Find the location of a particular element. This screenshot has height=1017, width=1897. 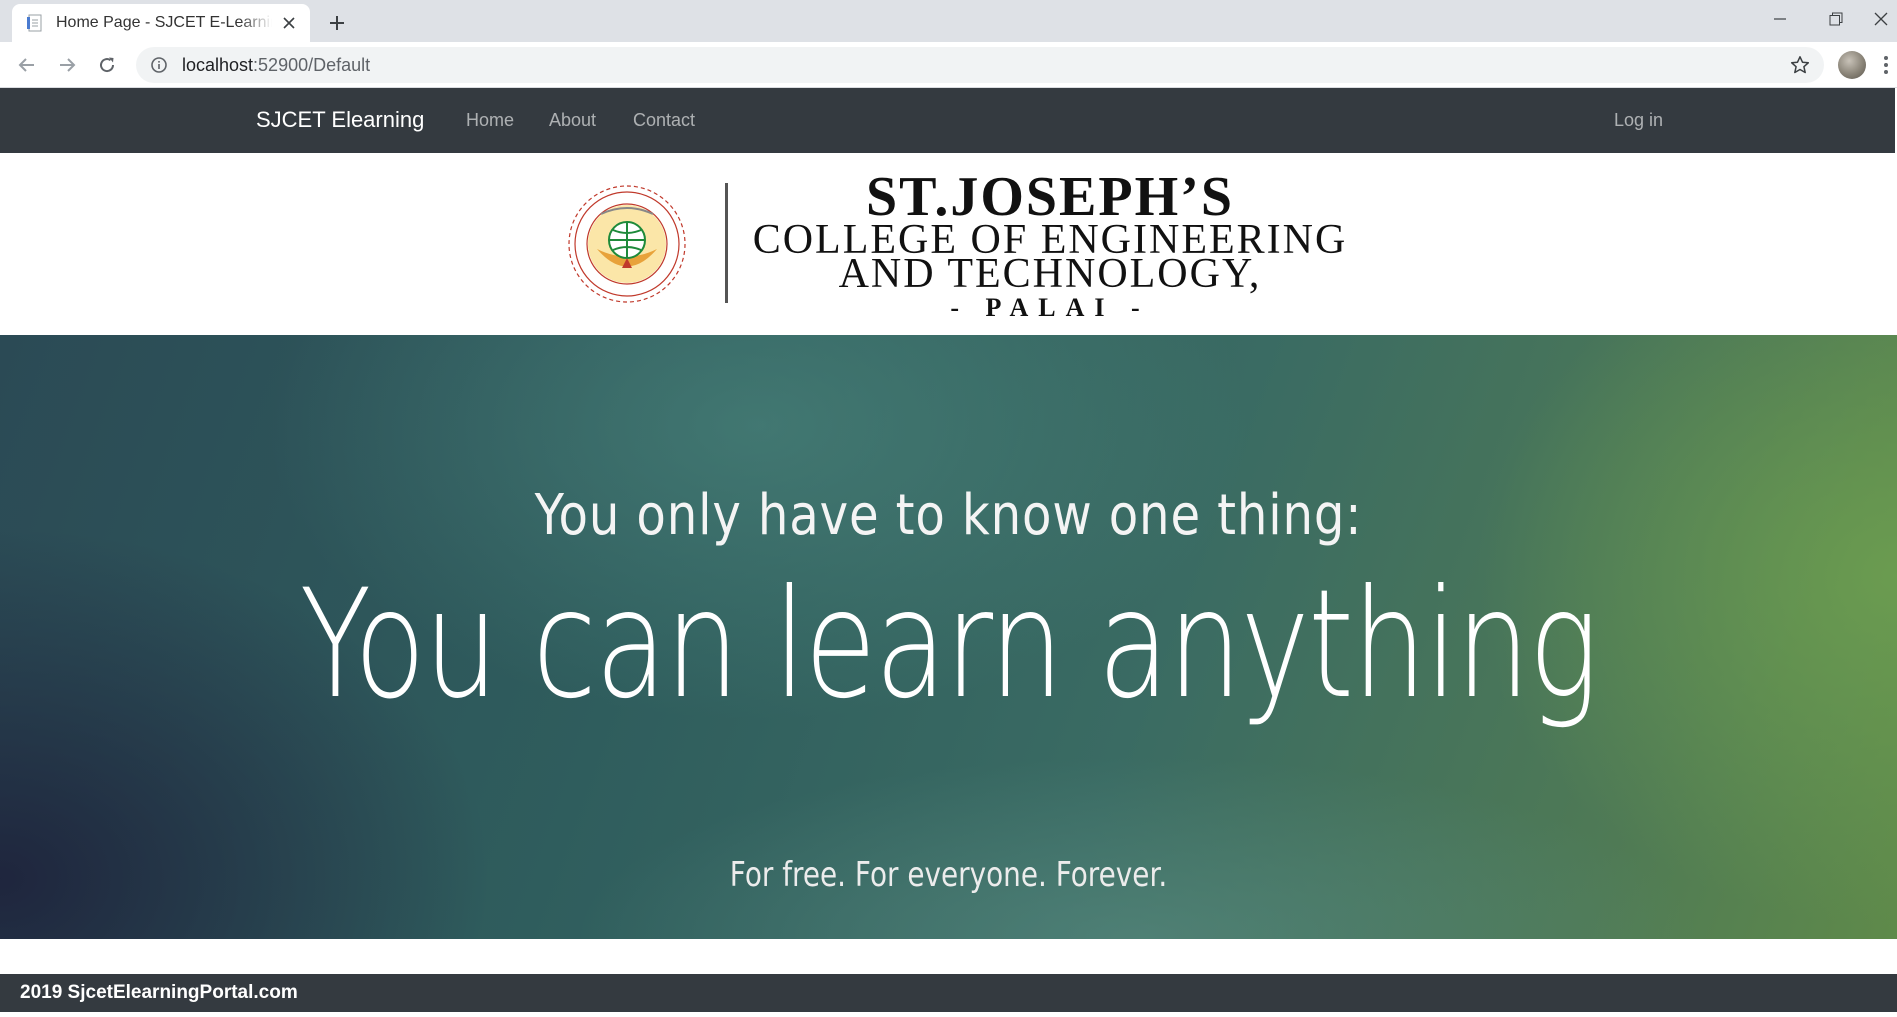

back-arrow-icon is located at coordinates (27, 65).